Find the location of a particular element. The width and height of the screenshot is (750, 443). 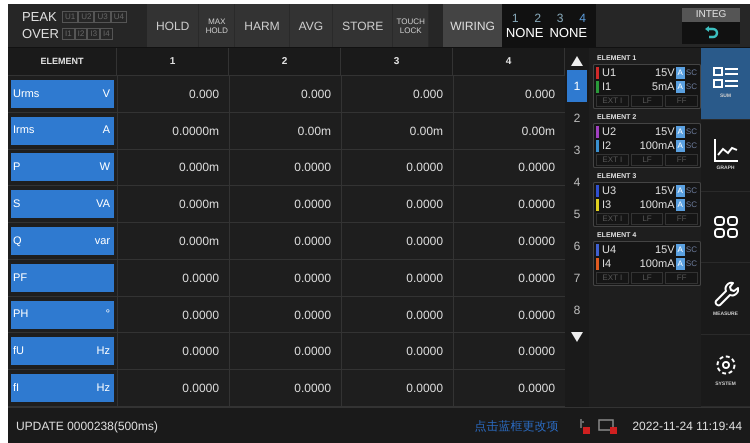

page-tab: 4 is located at coordinates (577, 182).